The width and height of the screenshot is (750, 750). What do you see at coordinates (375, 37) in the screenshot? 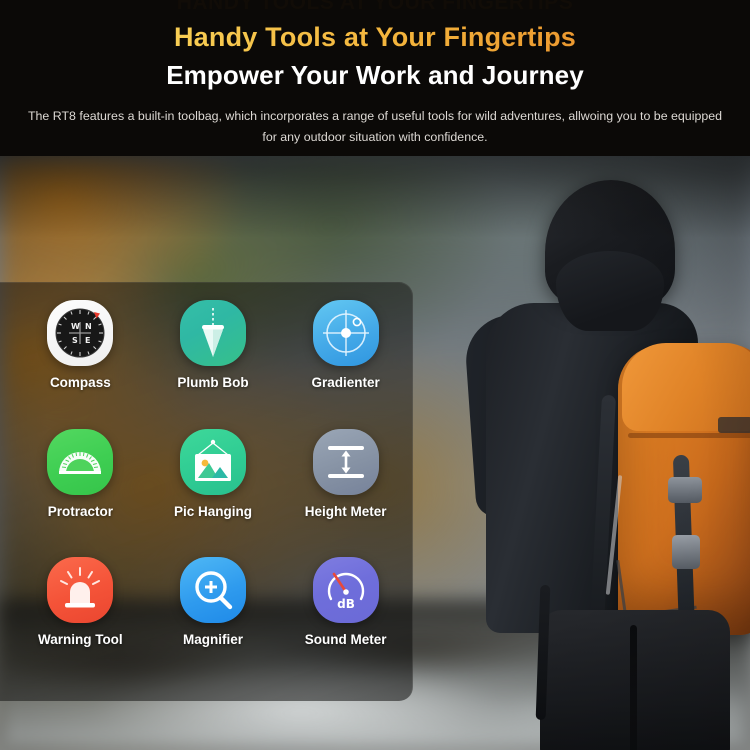
I see `page-title: Handy Tools at Your Fingertips` at bounding box center [375, 37].